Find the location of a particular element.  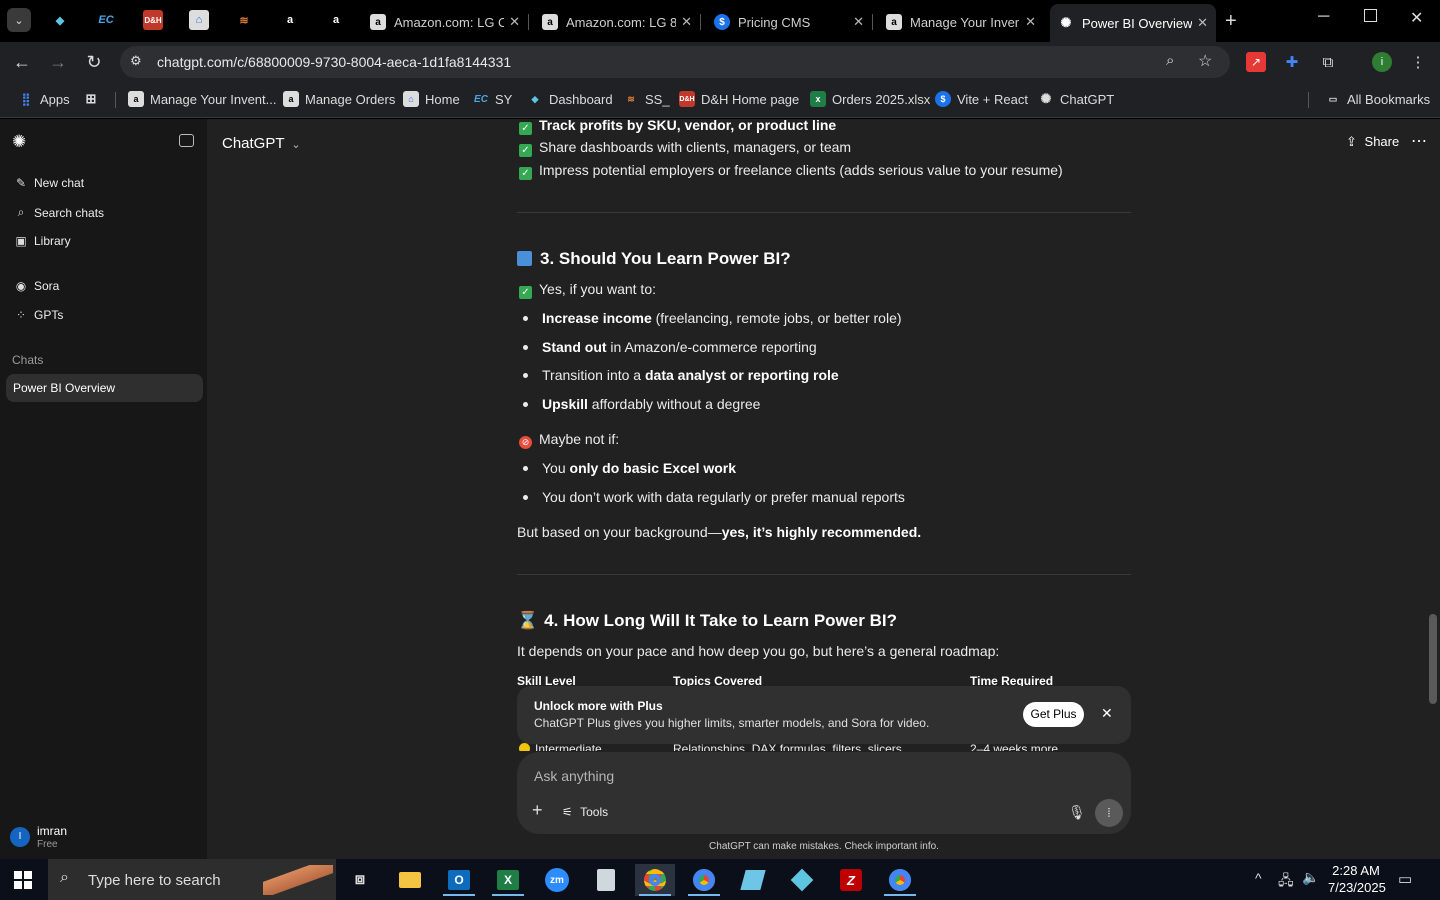

tab-pricing-cms: $ Pricing CMS ✕ is located at coordinates (789, 22).